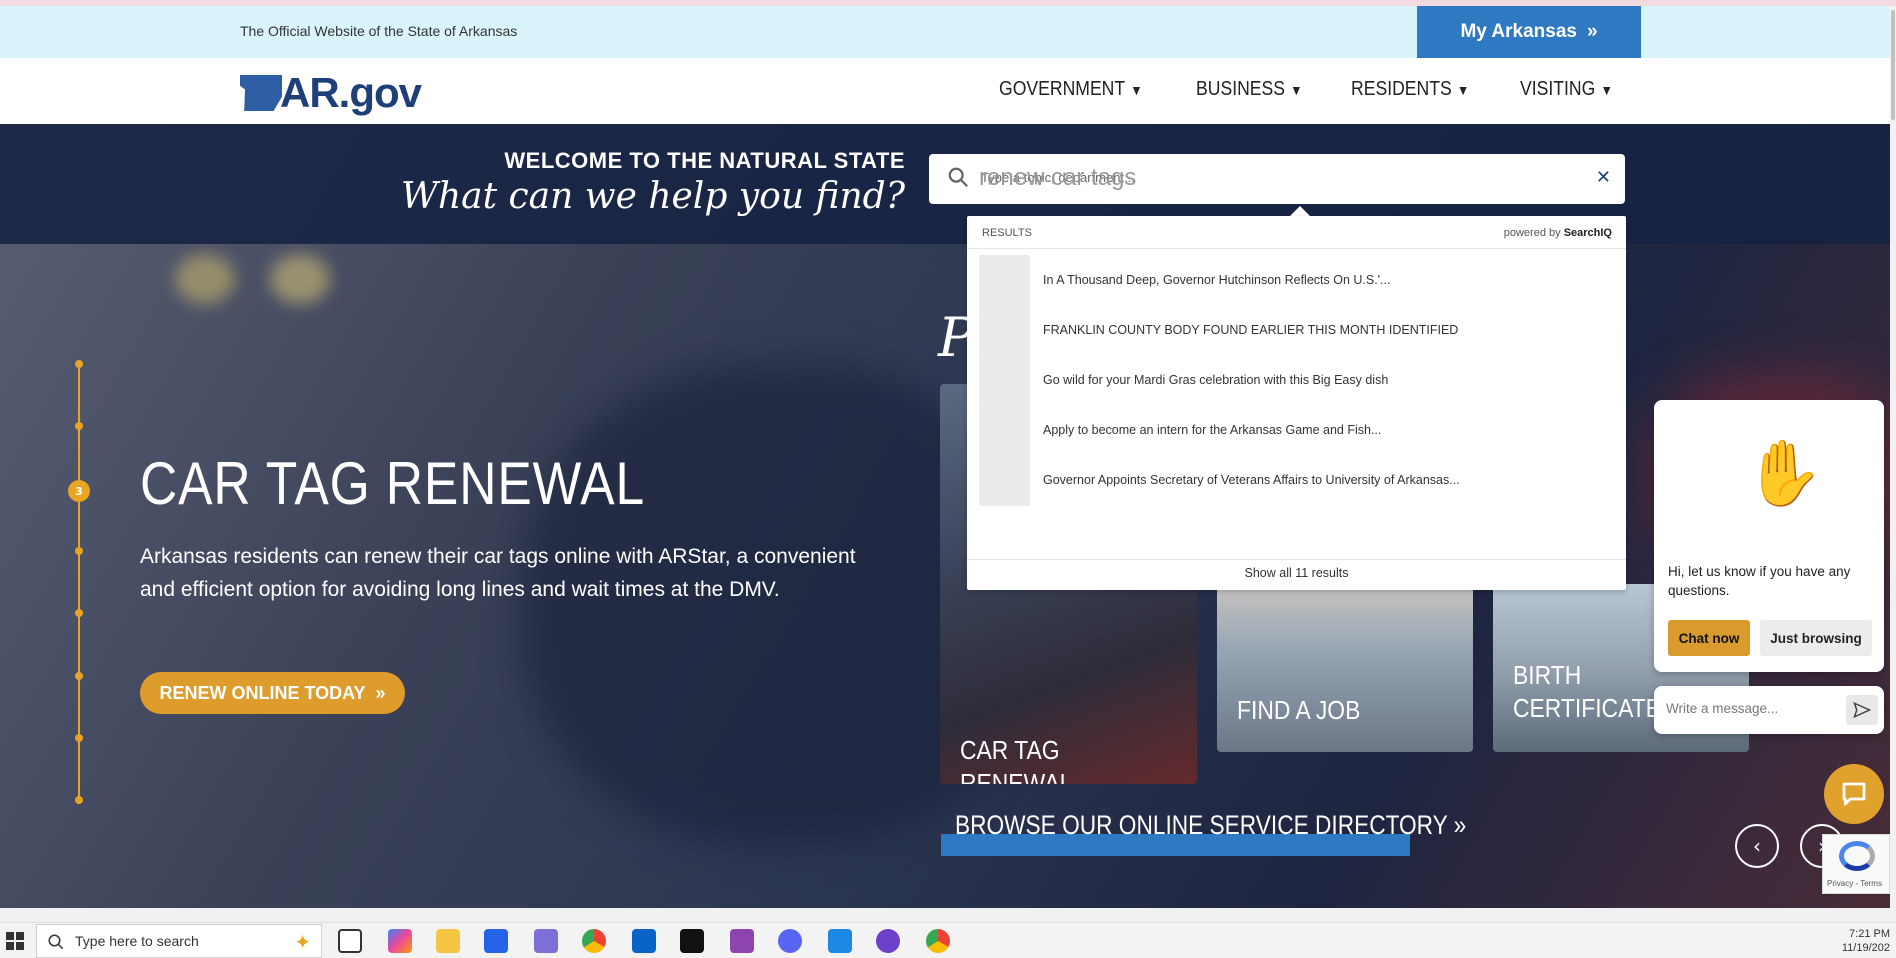 The image size is (1896, 958). Describe the element at coordinates (1566, 89) in the screenshot. I see `nav-item-visiting: VISITING ▼` at that location.